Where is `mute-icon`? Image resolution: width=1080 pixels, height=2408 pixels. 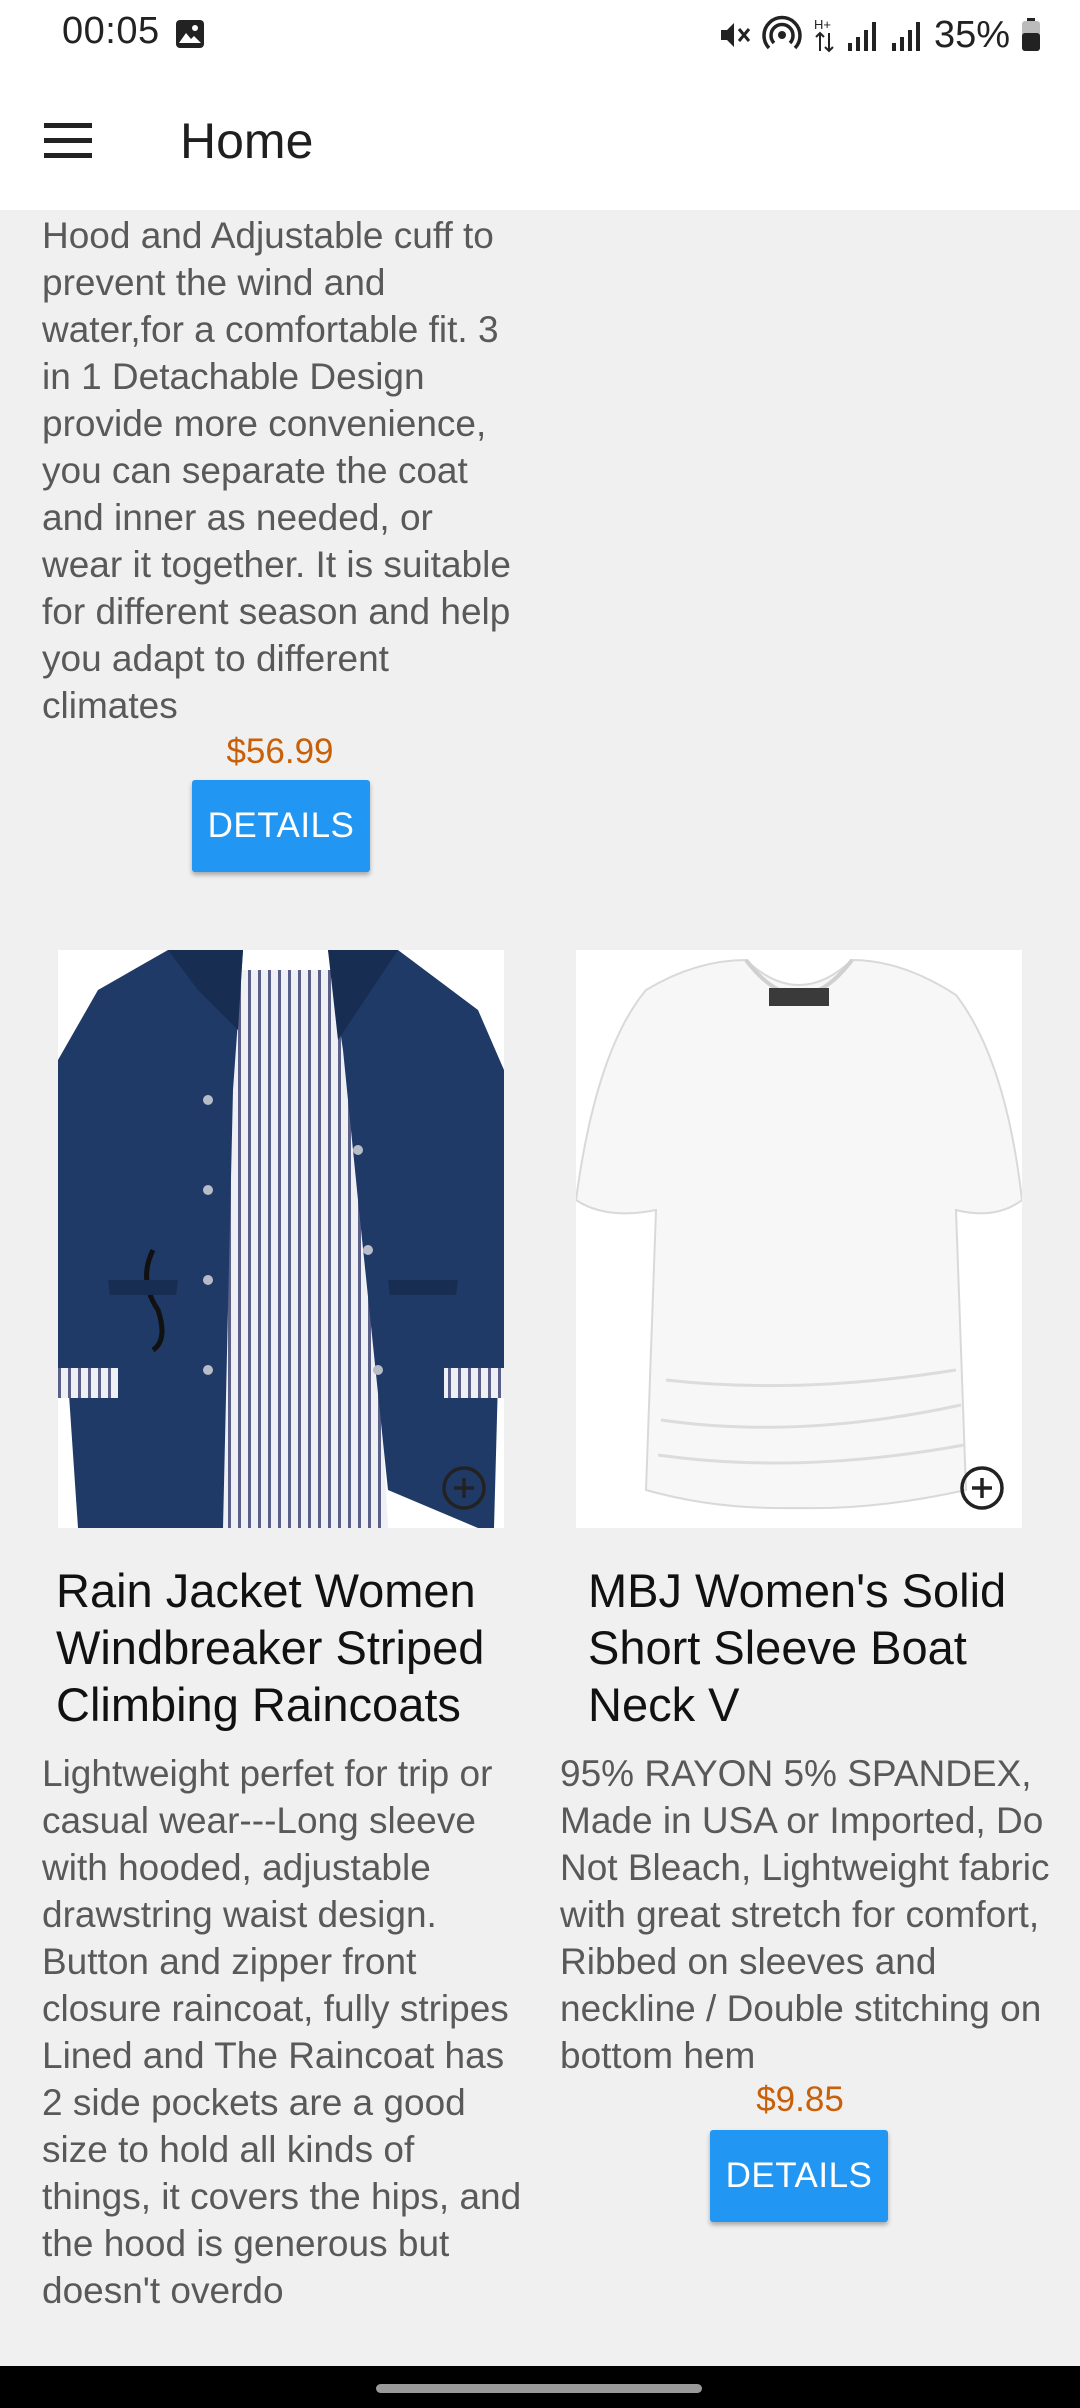
mute-icon is located at coordinates (735, 35).